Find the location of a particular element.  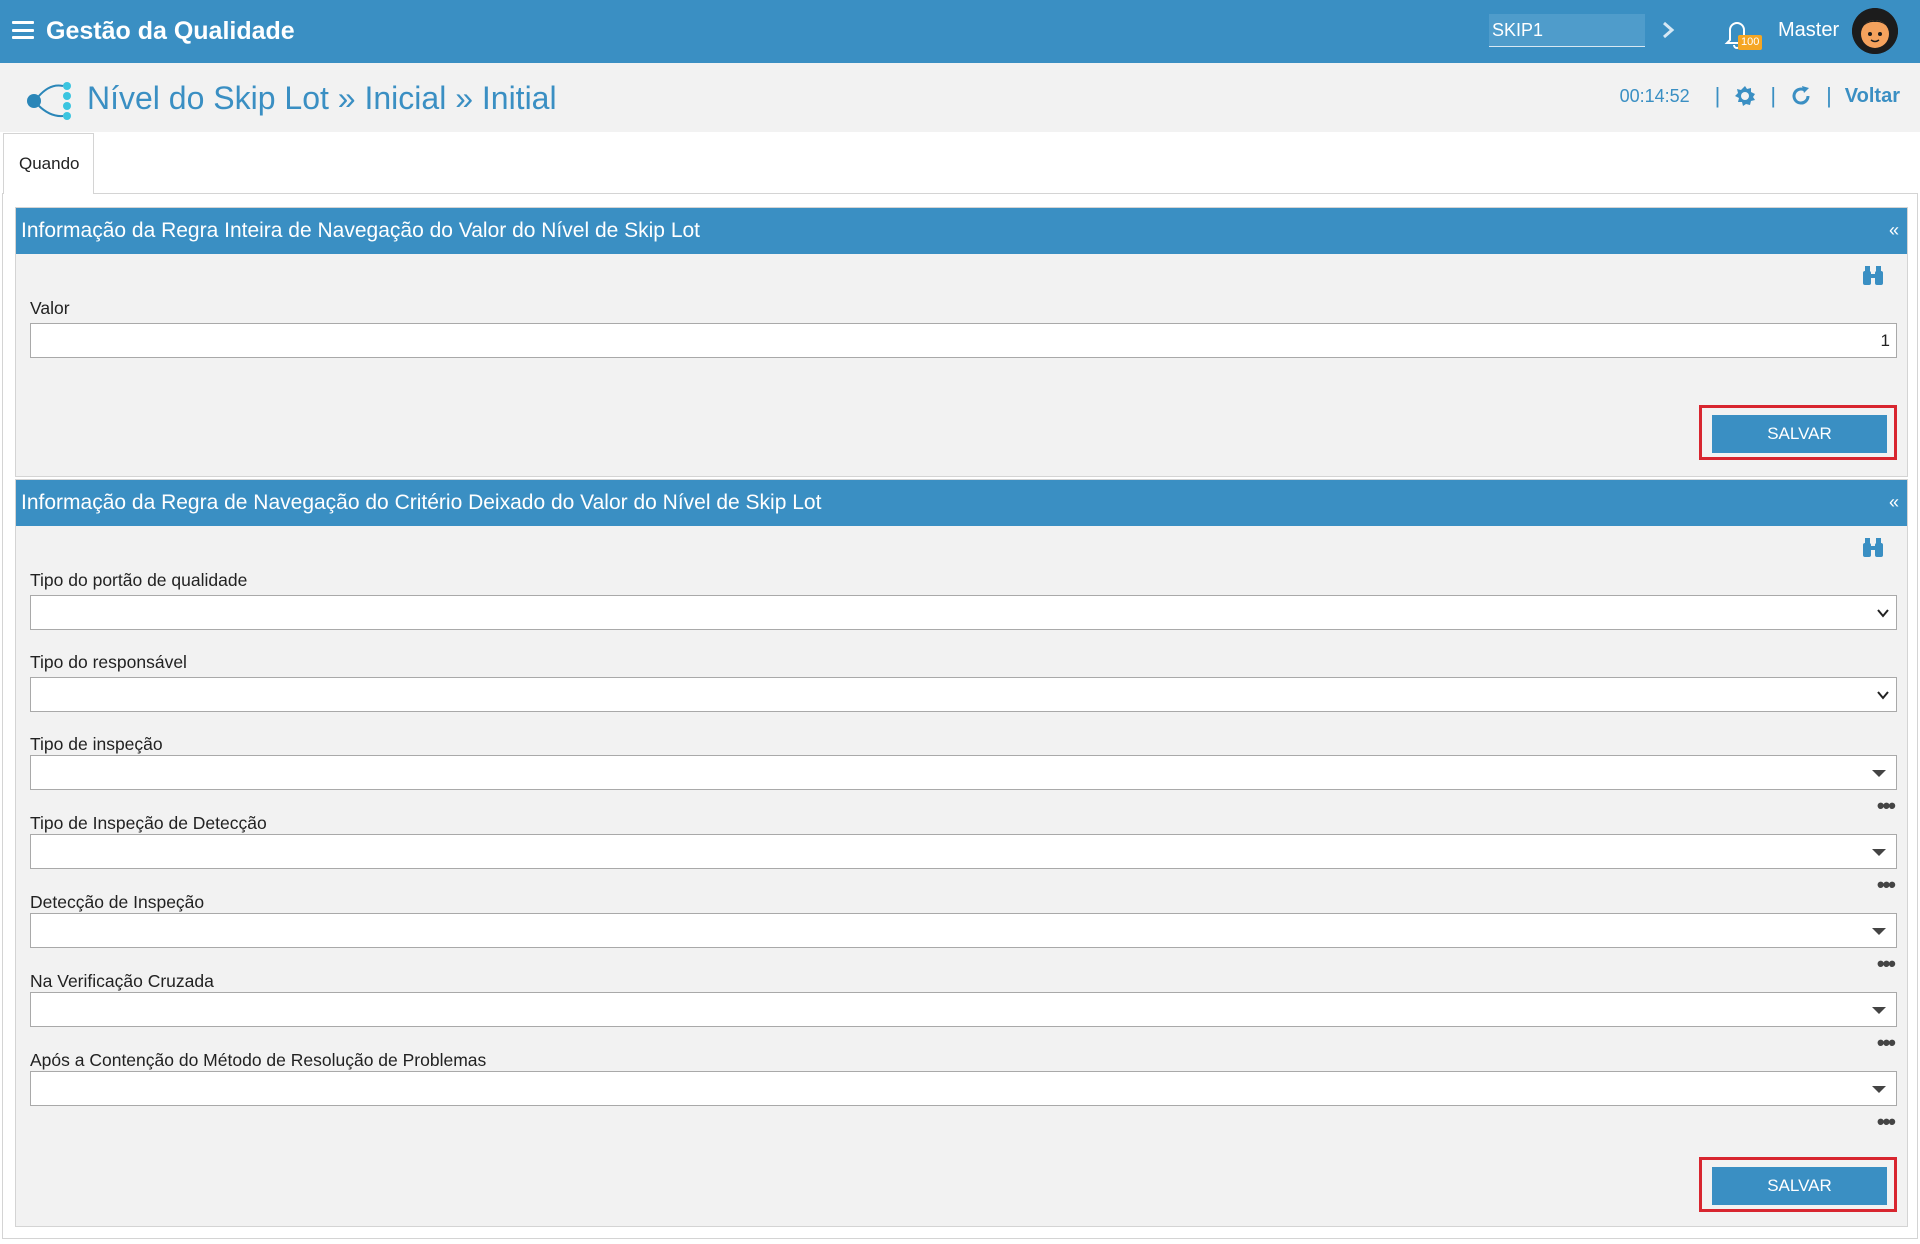

workflow-icon is located at coordinates (49, 101).